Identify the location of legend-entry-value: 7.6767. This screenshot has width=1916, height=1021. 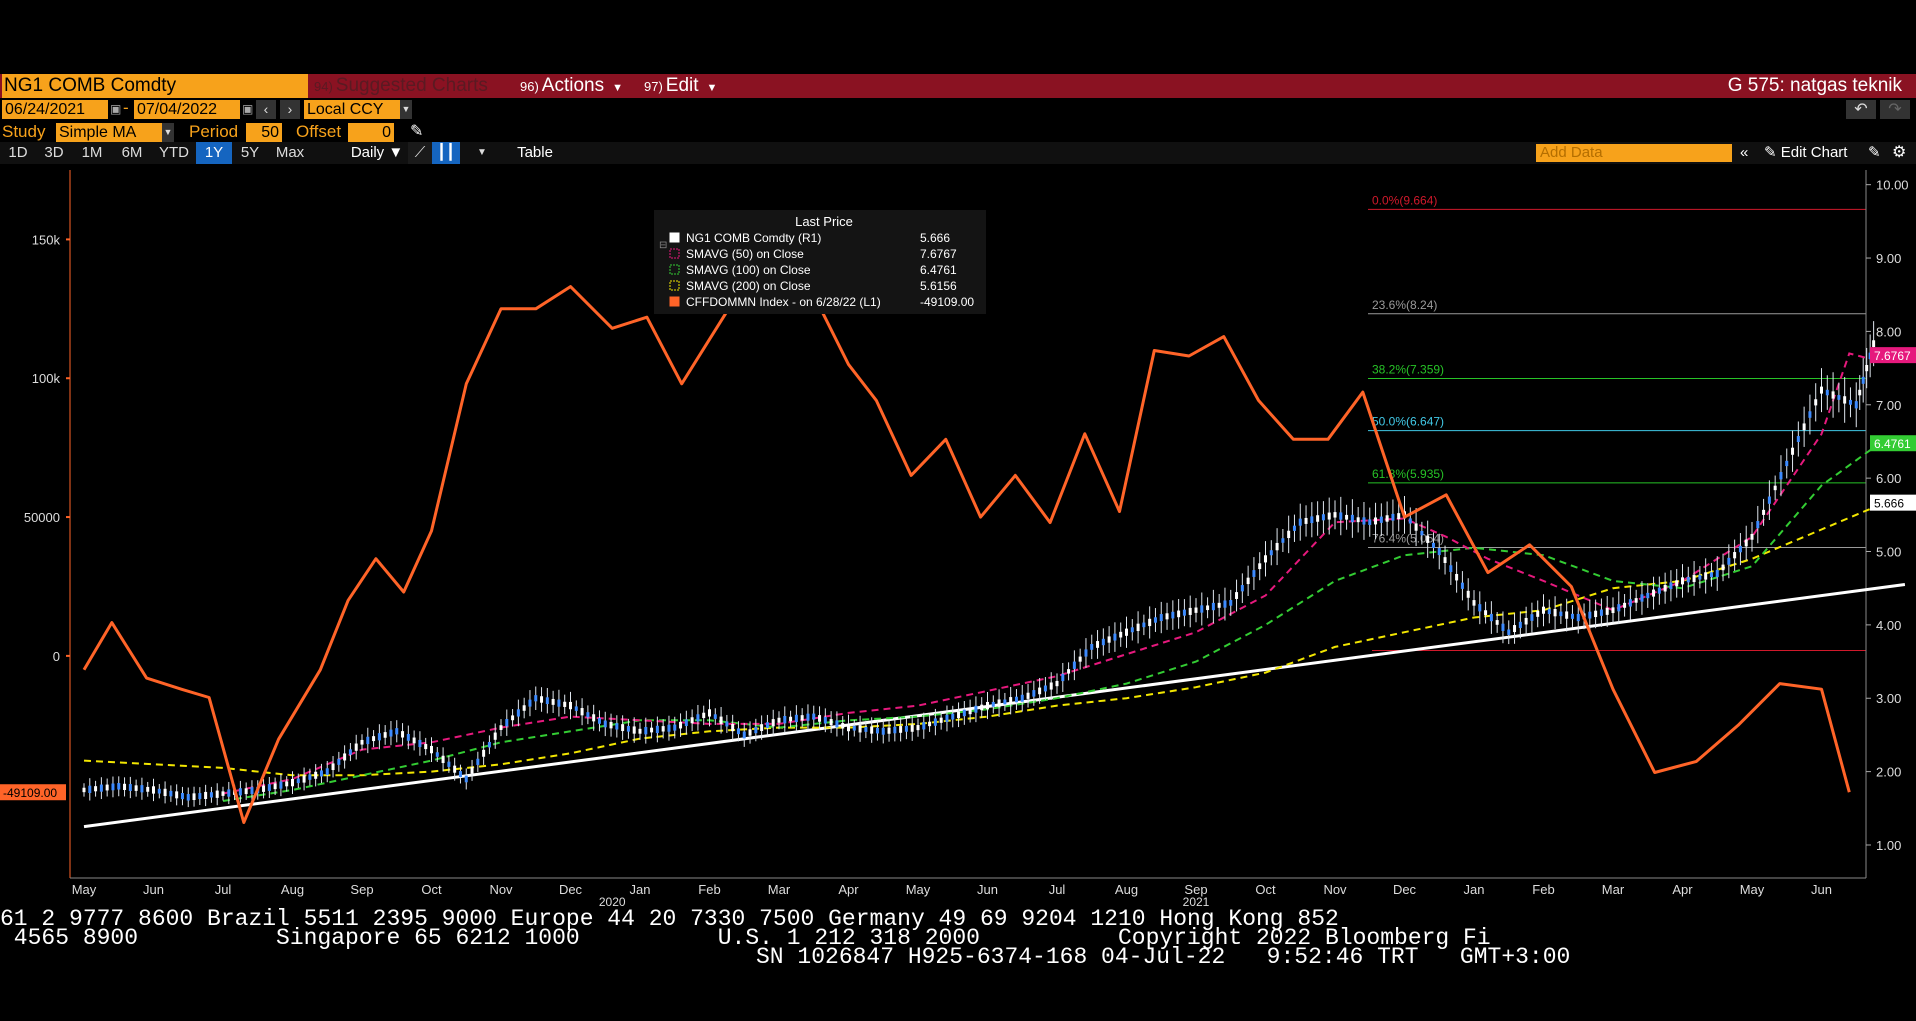
(938, 254).